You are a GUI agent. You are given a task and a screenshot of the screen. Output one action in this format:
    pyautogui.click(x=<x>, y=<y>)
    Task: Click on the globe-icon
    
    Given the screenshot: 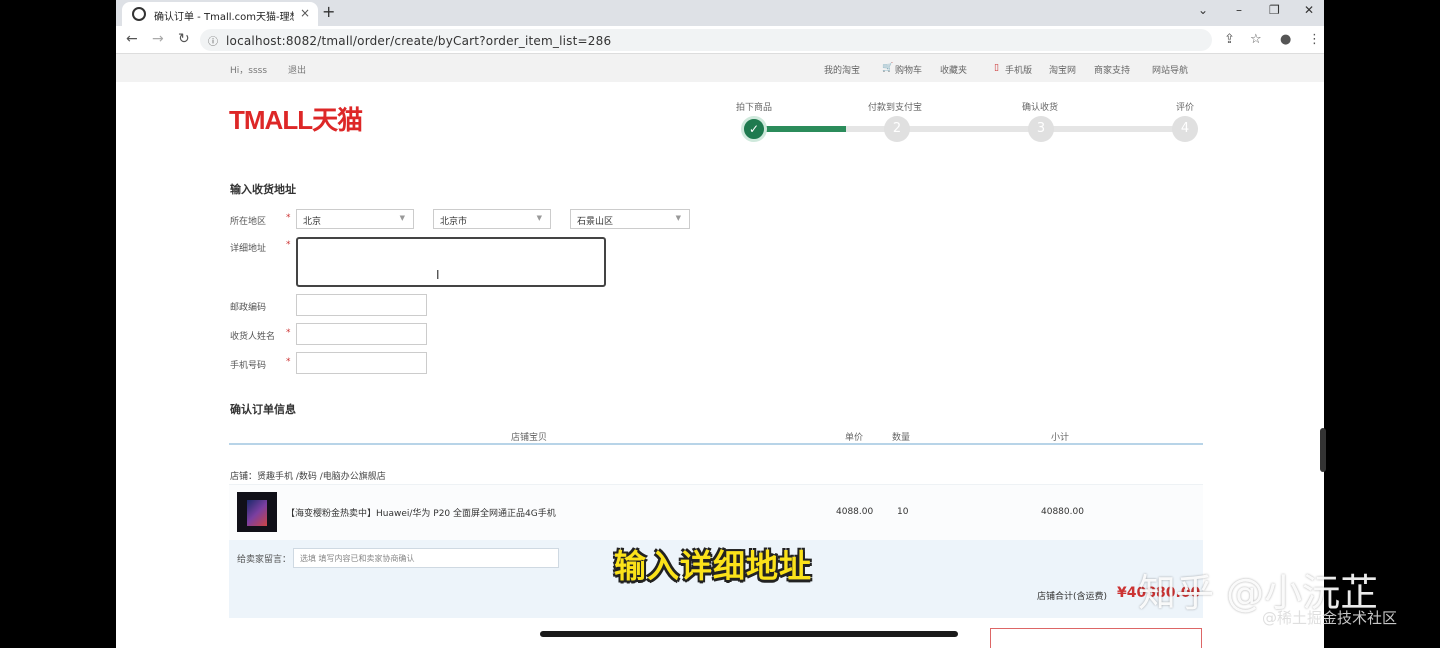 What is the action you would take?
    pyautogui.click(x=139, y=14)
    